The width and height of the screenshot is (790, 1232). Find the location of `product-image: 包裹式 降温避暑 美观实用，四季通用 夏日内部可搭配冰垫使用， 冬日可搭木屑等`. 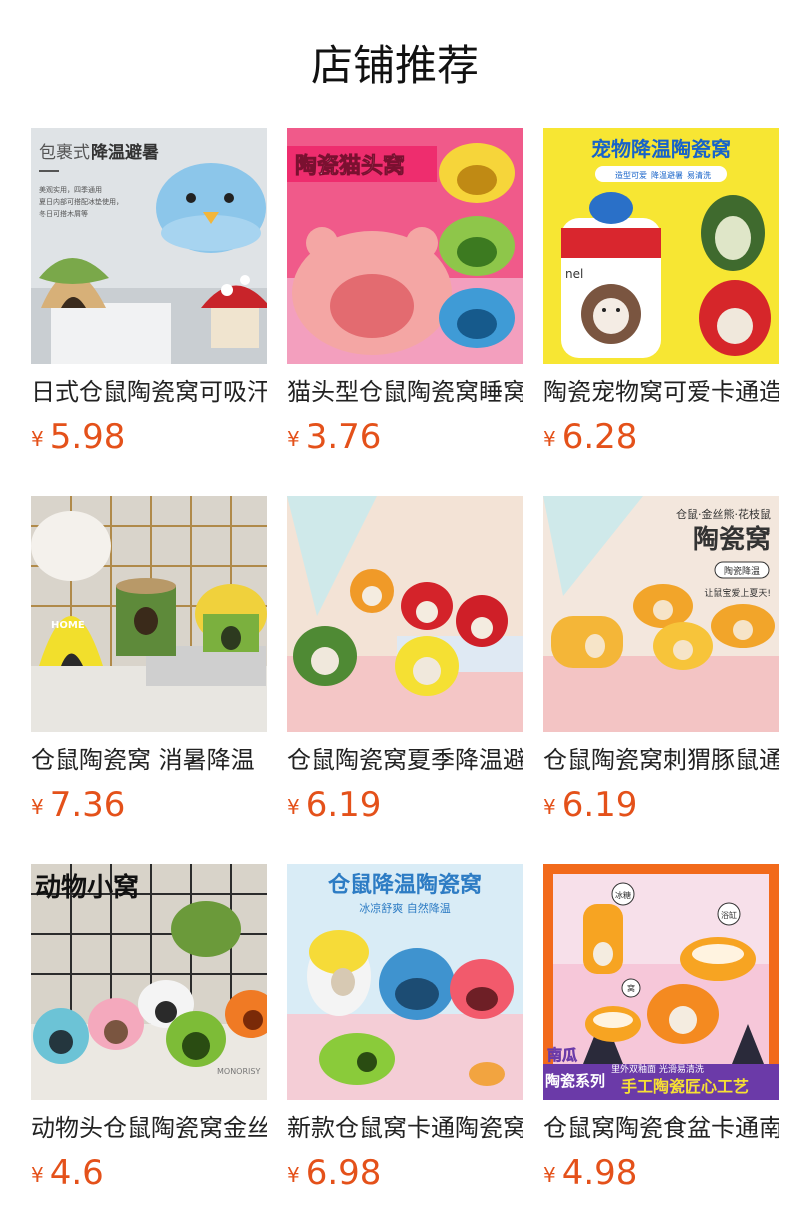

product-image: 包裹式 降温避暑 美观实用，四季通用 夏日内部可搭配冰垫使用， 冬日可搭木屑等 is located at coordinates (149, 246).